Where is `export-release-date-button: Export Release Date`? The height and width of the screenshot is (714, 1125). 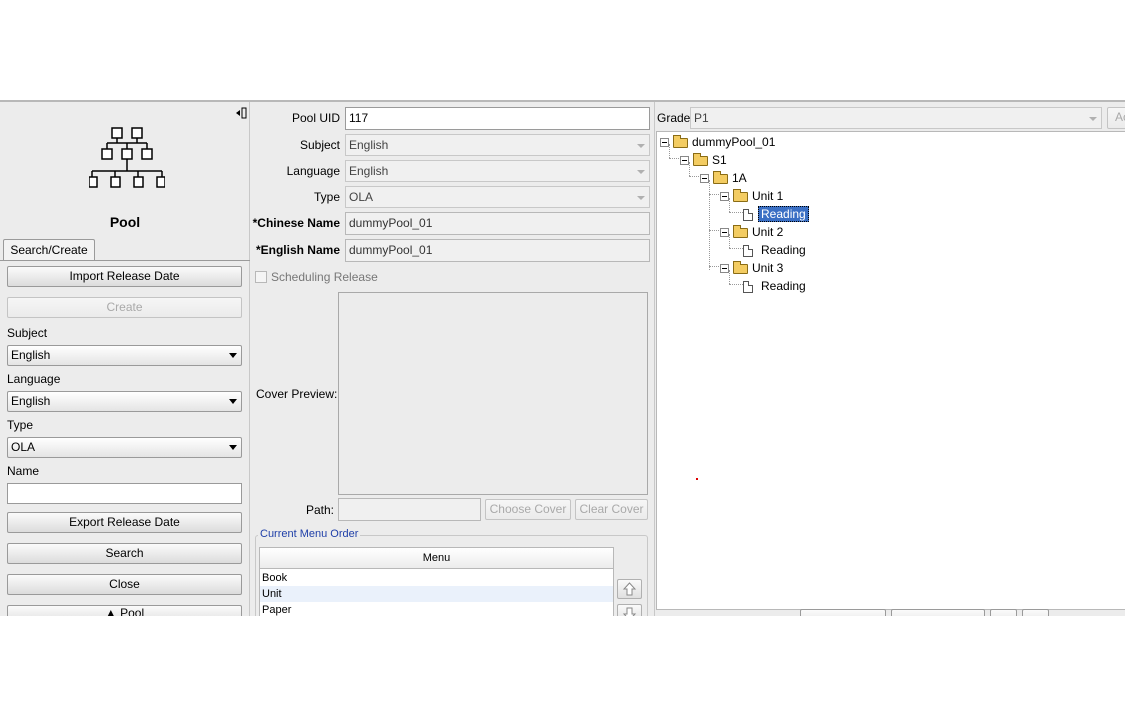 export-release-date-button: Export Release Date is located at coordinates (124, 522).